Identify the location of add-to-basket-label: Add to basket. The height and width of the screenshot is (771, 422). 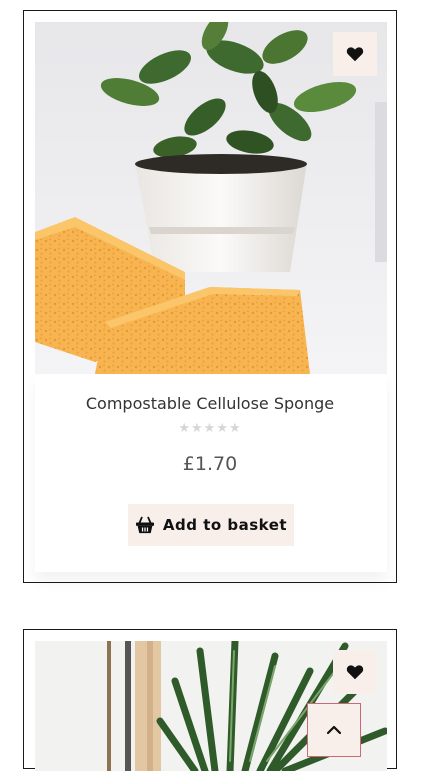
(225, 525).